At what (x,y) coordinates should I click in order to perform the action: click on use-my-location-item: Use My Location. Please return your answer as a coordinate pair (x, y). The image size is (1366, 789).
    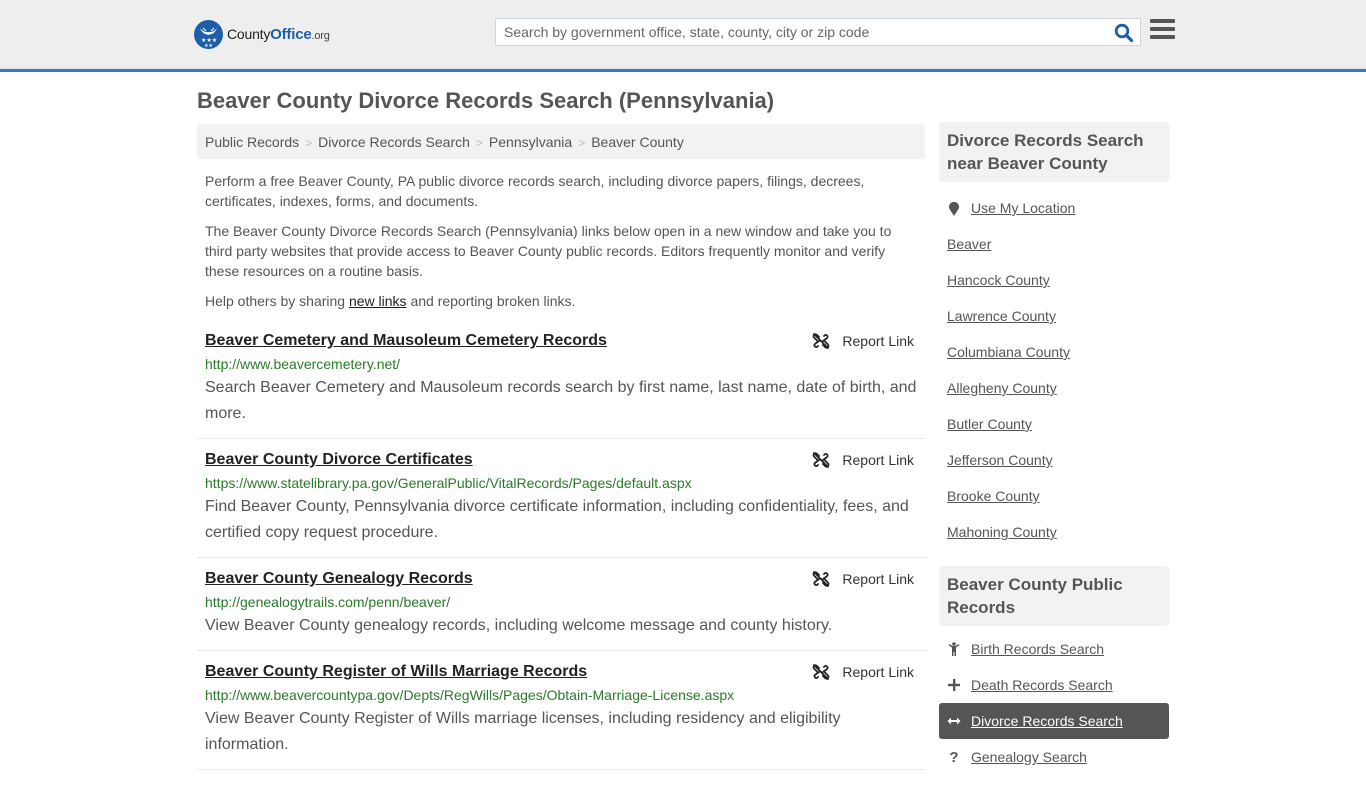
    Looking at the image, I should click on (1054, 208).